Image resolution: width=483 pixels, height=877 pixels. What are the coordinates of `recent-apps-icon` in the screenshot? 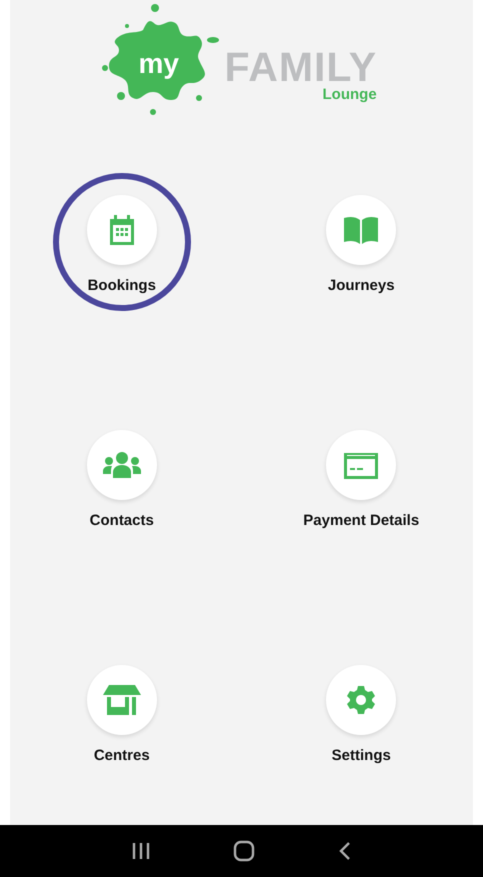 It's located at (141, 851).